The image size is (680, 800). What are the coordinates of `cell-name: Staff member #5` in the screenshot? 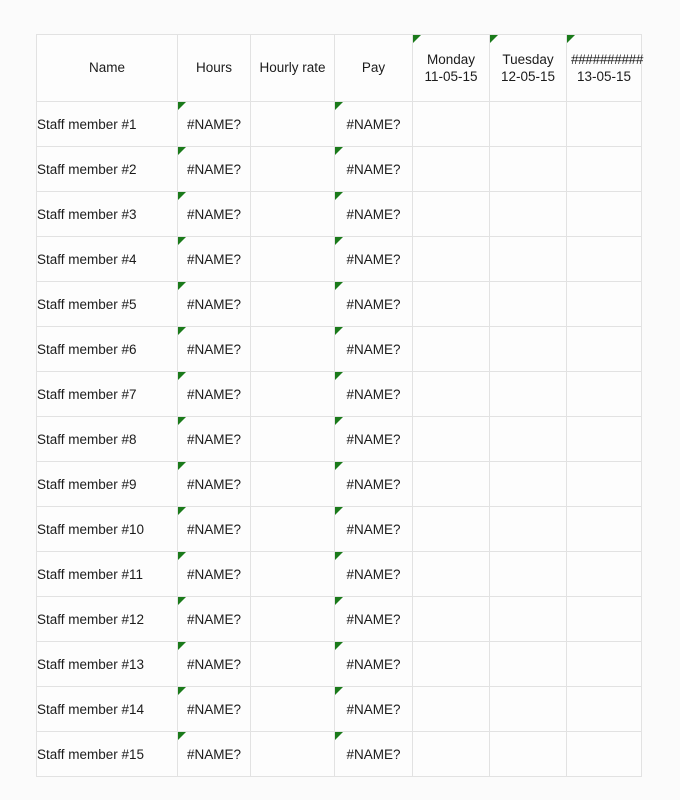 It's located at (107, 304).